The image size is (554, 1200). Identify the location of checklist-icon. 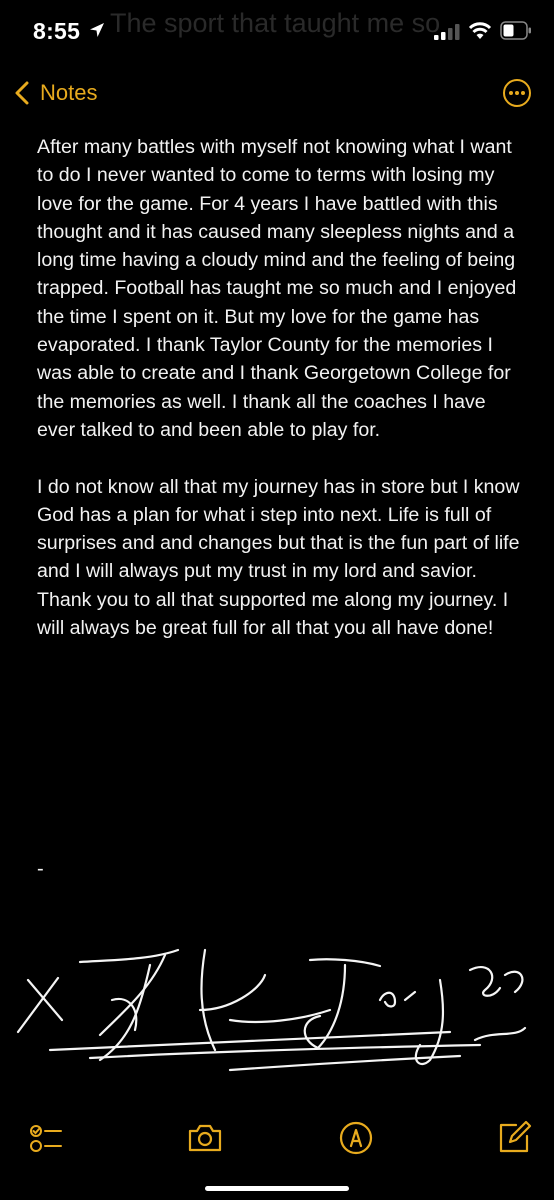
(46, 1138).